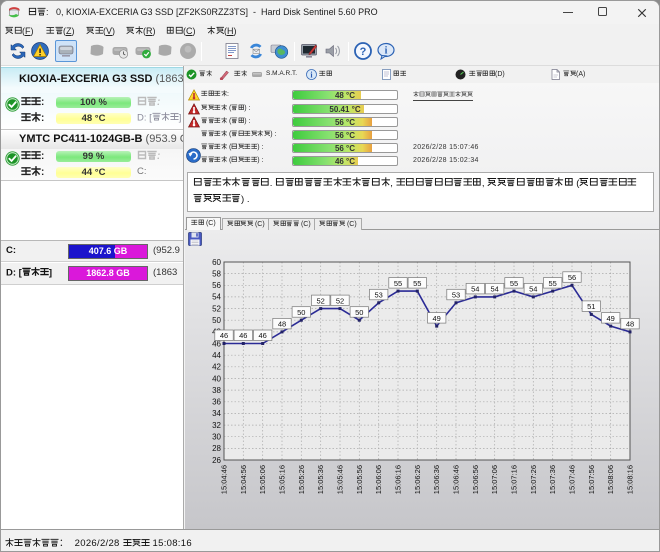 This screenshot has width=660, height=552. Describe the element at coordinates (456, 479) in the screenshot. I see `svg-text: 15:06:46` at that location.